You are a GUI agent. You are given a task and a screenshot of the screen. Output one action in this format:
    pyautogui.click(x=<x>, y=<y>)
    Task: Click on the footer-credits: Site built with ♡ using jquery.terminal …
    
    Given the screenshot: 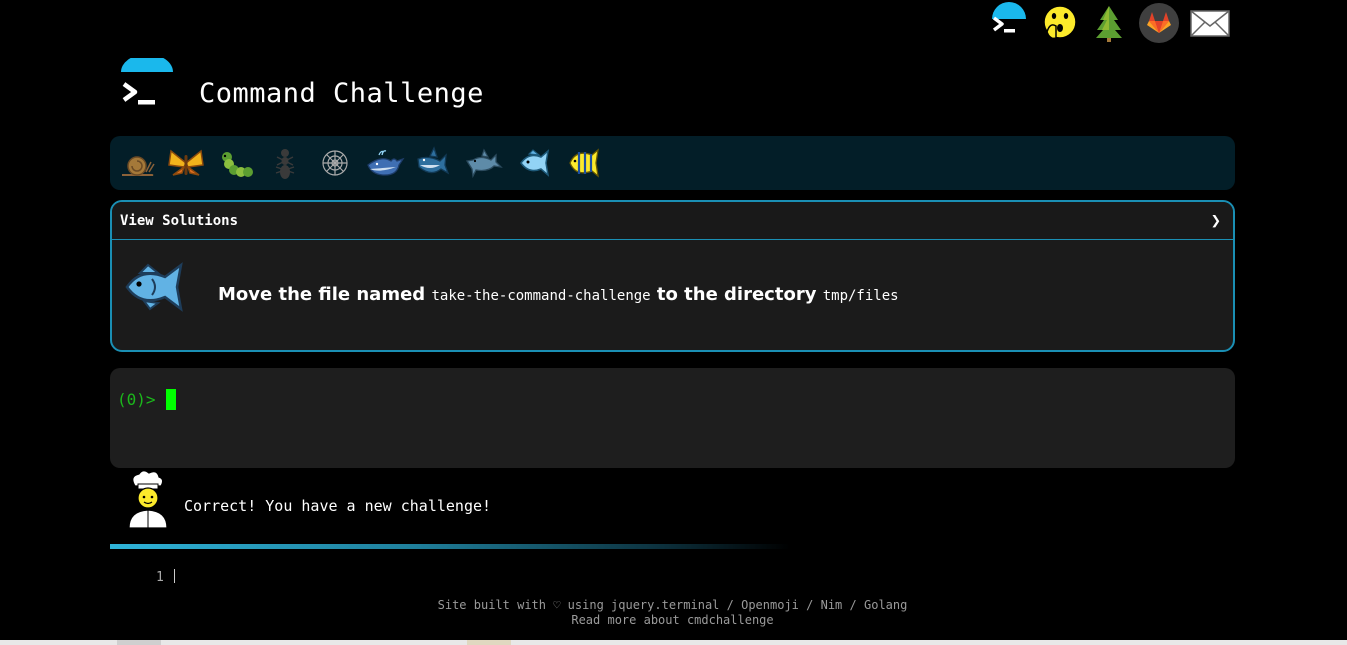 What is the action you would take?
    pyautogui.click(x=672, y=605)
    